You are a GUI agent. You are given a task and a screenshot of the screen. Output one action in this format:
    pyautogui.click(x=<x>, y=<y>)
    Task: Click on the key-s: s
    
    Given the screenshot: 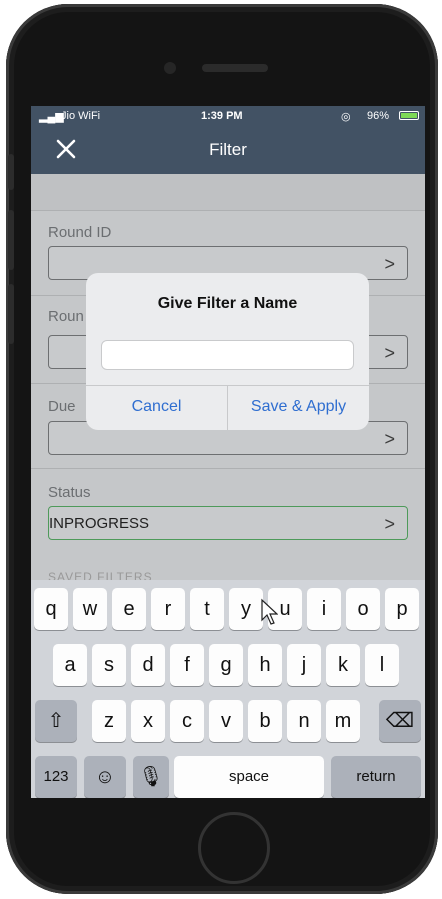 What is the action you would take?
    pyautogui.click(x=109, y=665)
    